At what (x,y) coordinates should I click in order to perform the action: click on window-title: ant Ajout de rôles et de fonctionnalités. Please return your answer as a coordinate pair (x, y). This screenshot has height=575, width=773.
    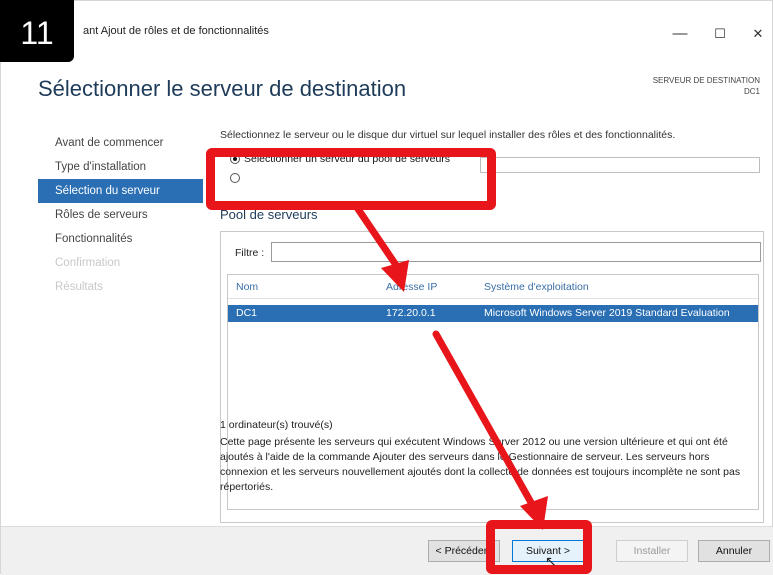
    Looking at the image, I should click on (176, 31).